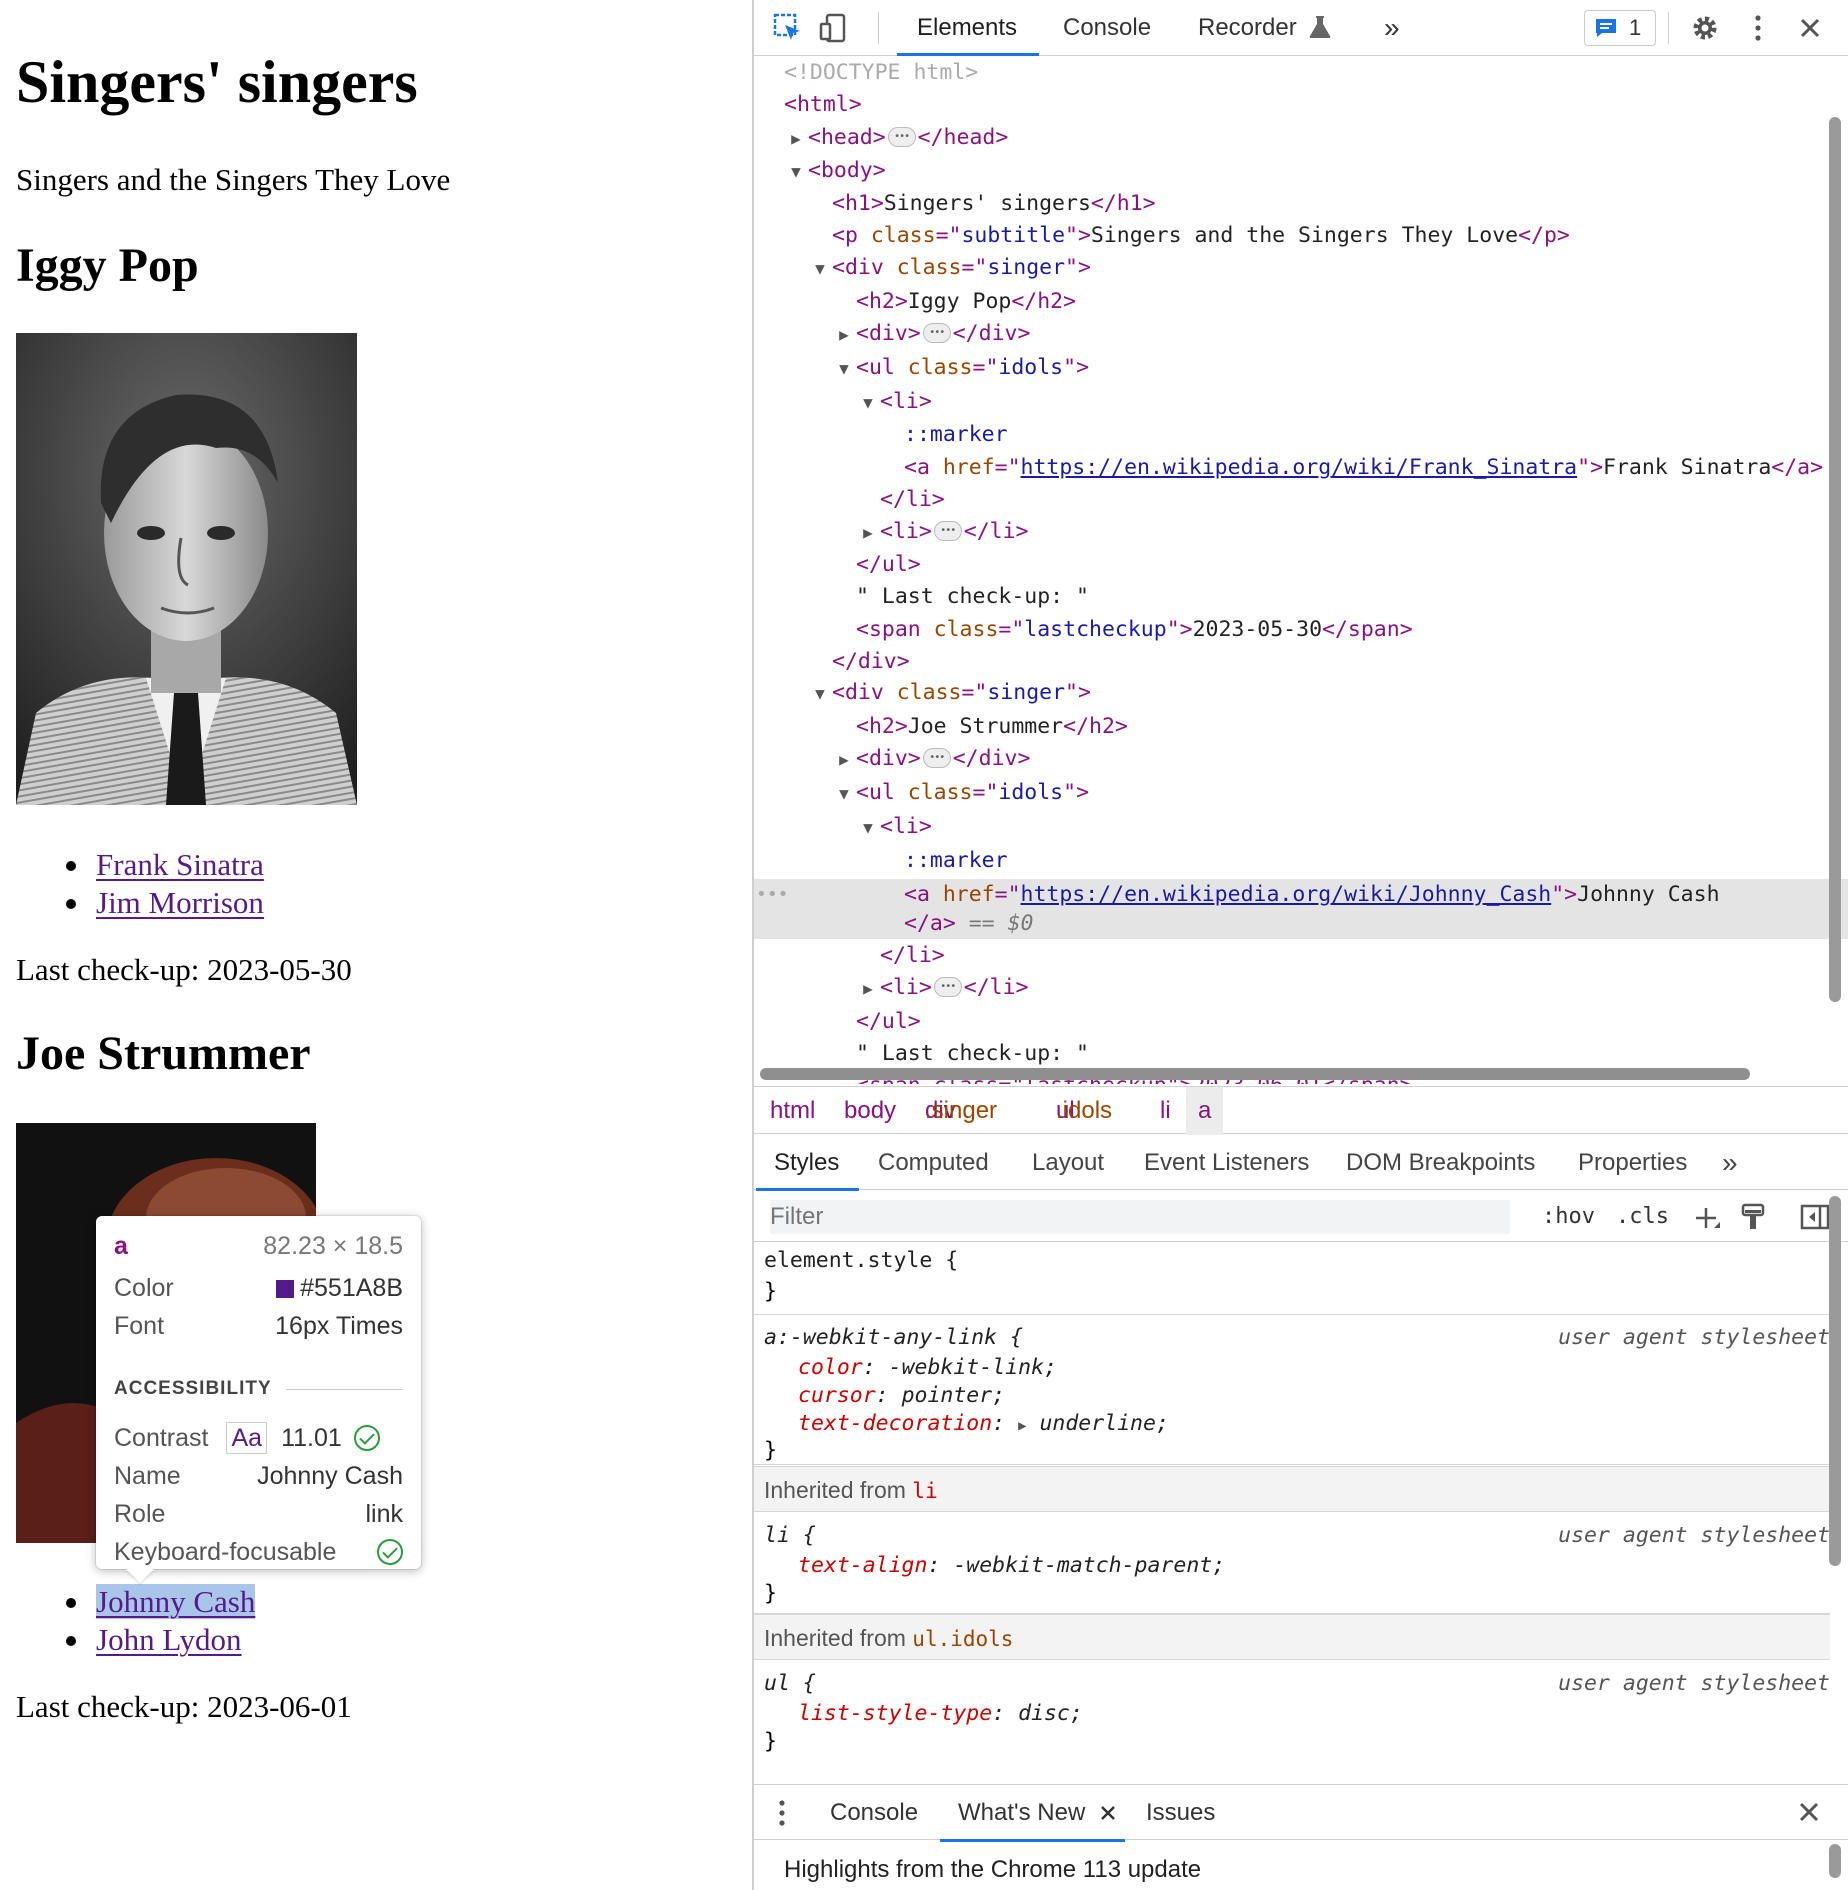 The height and width of the screenshot is (1890, 1848). What do you see at coordinates (960, 793) in the screenshot?
I see `dom-node-ul-idols-2: ▼ <ul class="idols">` at bounding box center [960, 793].